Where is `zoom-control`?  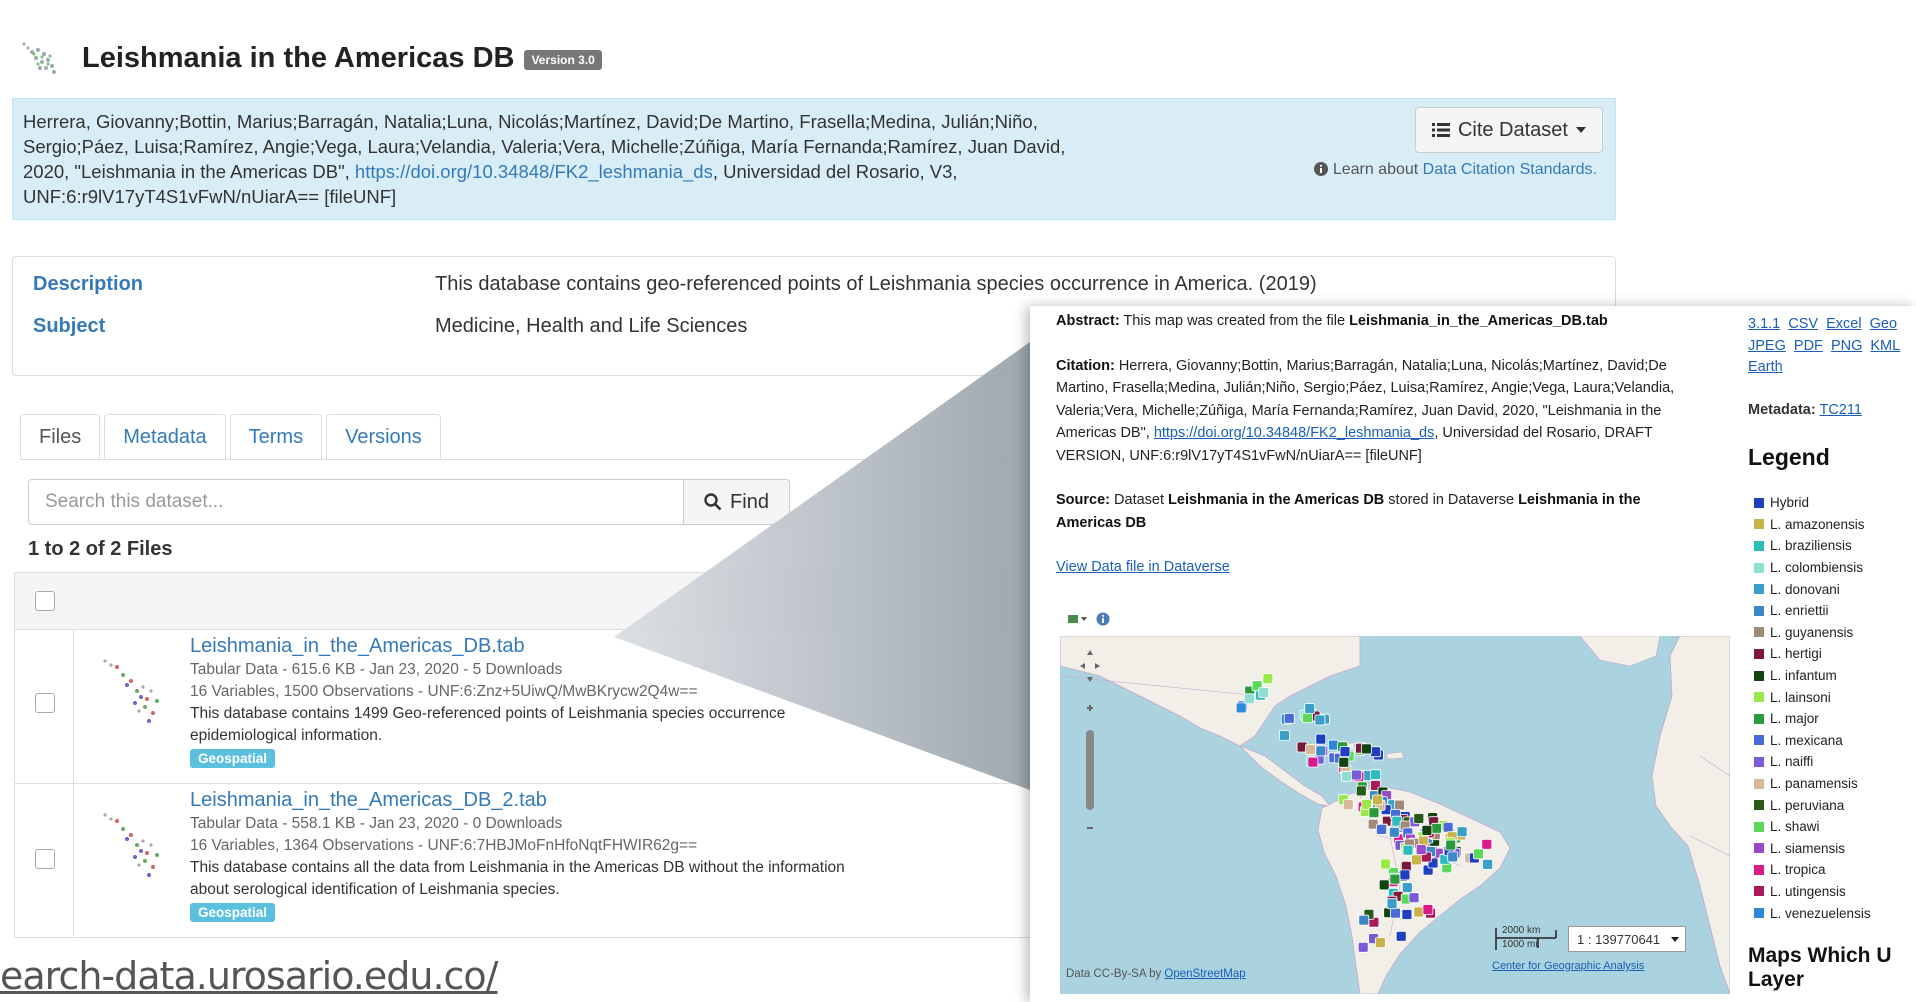 zoom-control is located at coordinates (1090, 755).